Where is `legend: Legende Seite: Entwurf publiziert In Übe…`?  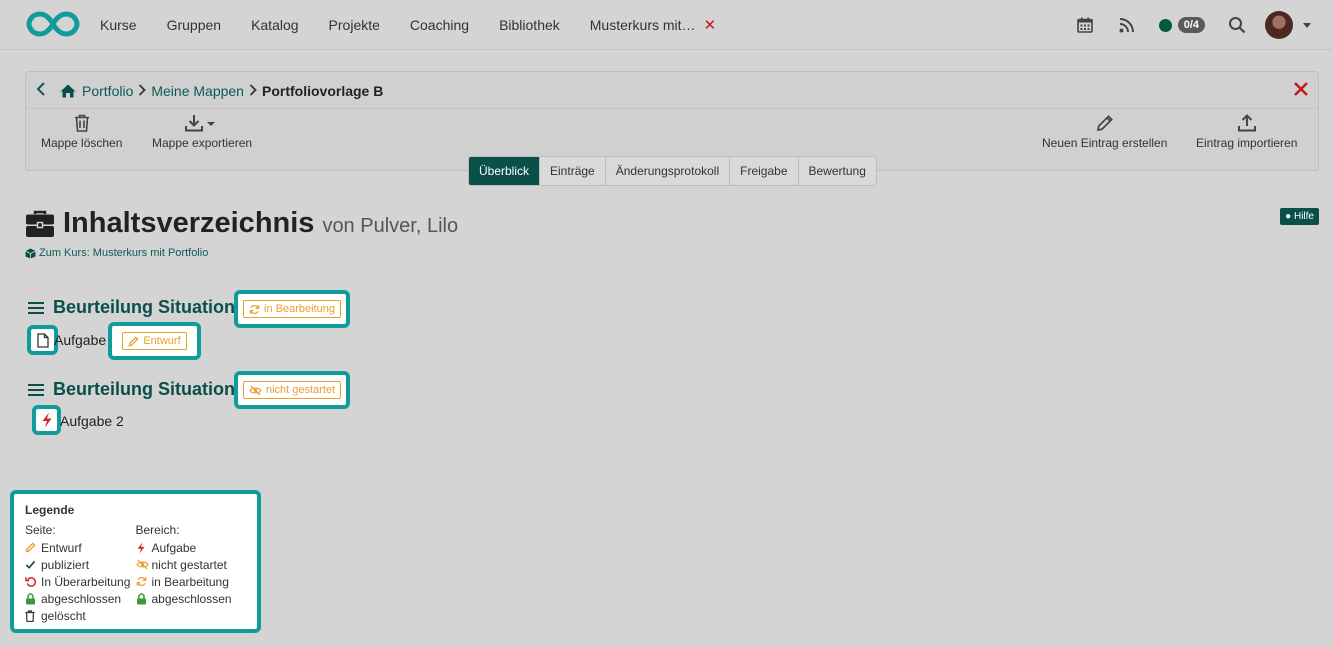
legend: Legende Seite: Entwurf publiziert In Übe… is located at coordinates (135, 561).